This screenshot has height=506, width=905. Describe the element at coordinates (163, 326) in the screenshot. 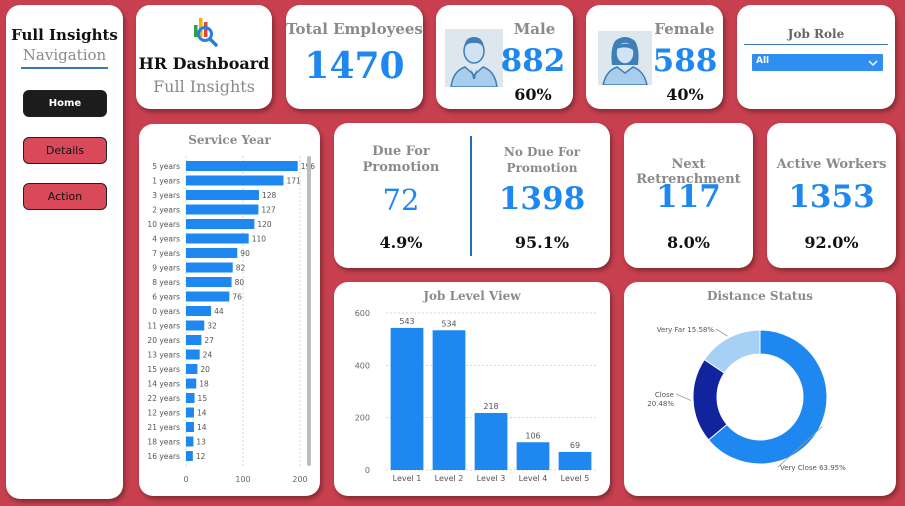

I see `category-label: 11 years` at that location.